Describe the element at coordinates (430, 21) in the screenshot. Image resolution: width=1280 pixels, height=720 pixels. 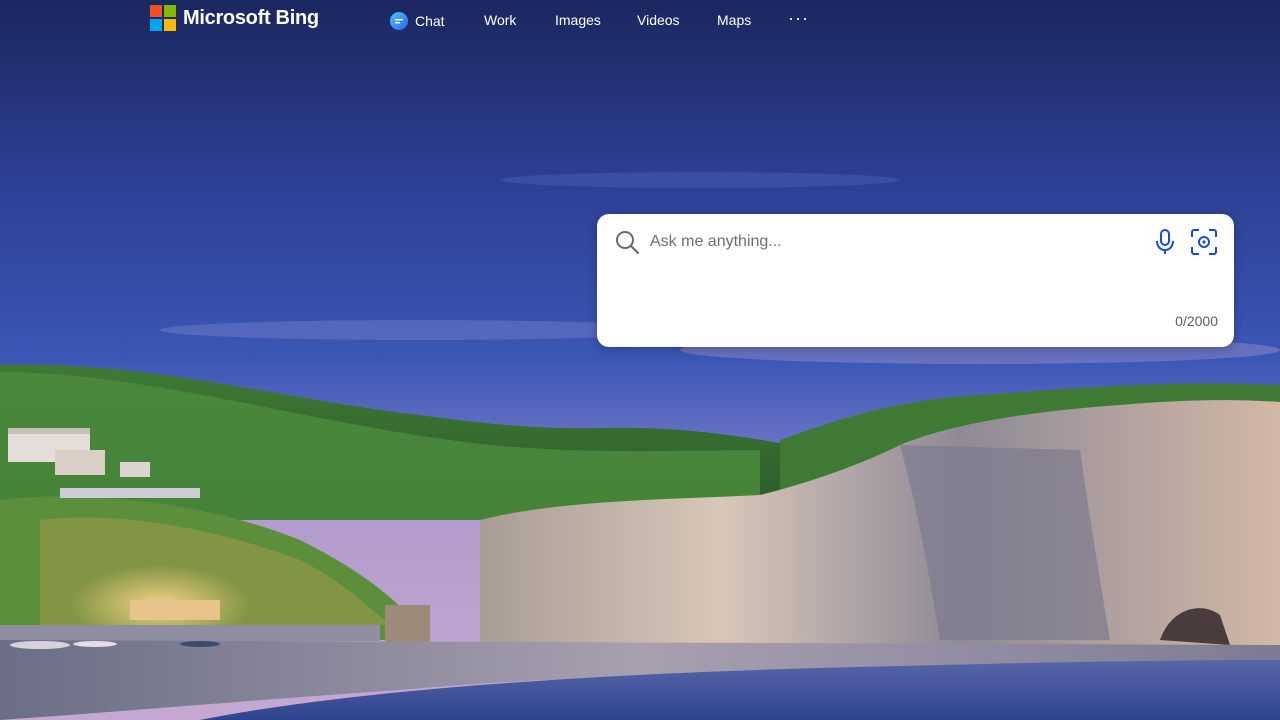
I see `nav-chat-label: Chat` at that location.